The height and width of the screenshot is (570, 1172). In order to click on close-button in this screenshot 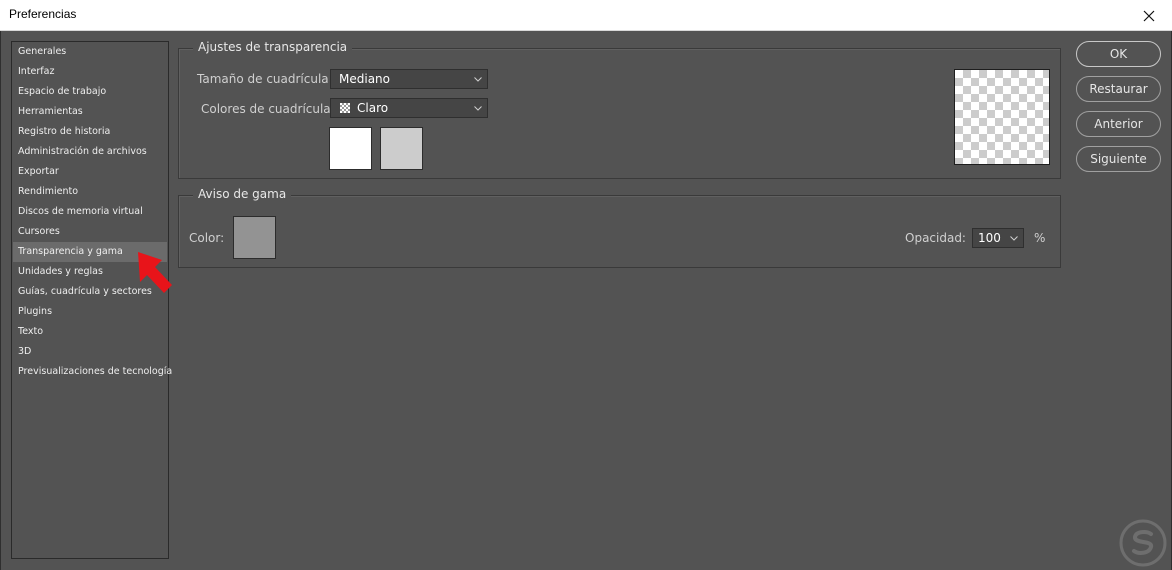, I will do `click(1149, 15)`.